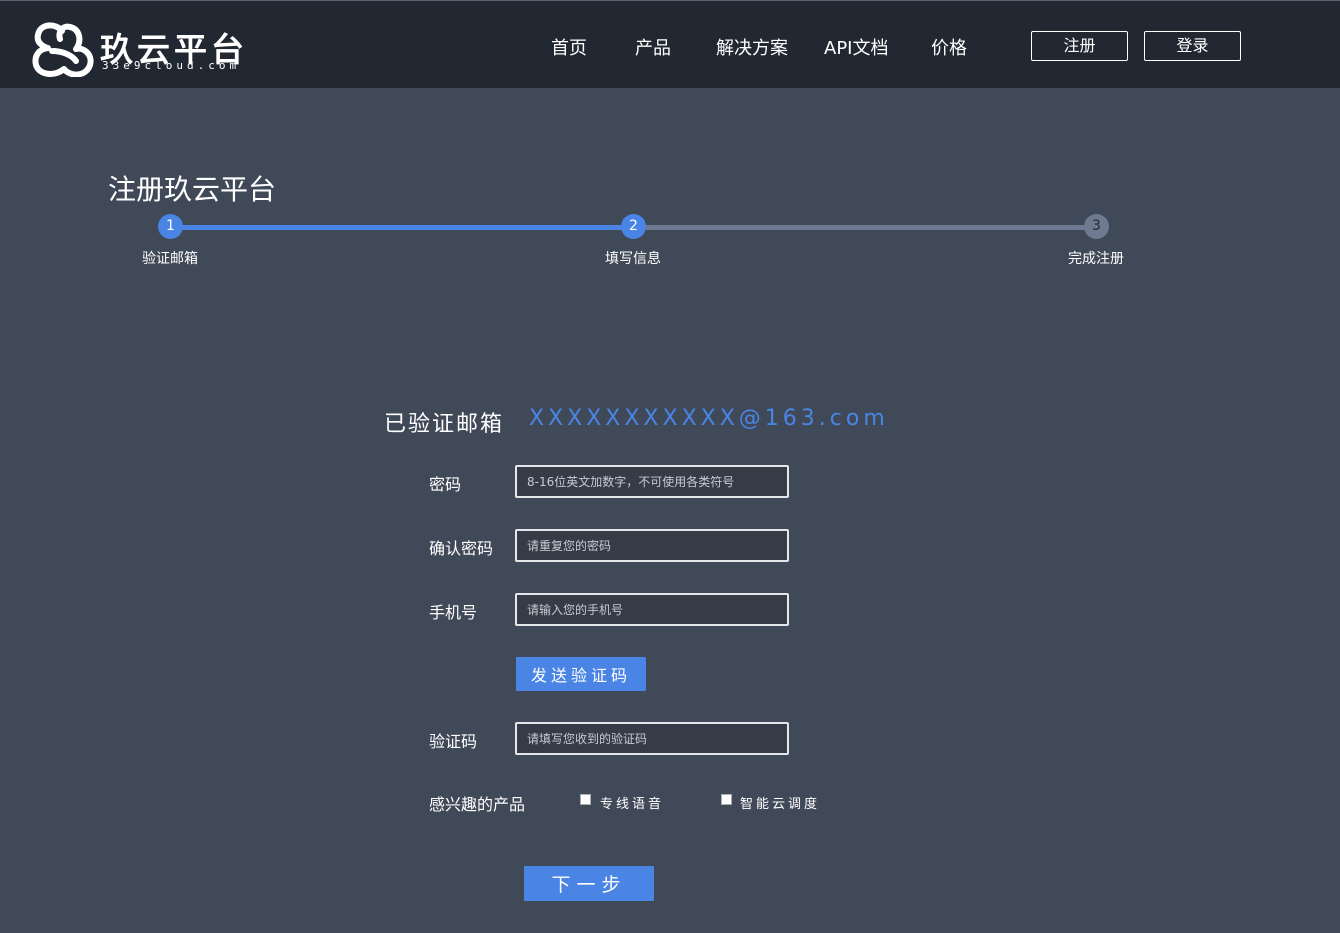 This screenshot has width=1340, height=933. Describe the element at coordinates (445, 484) in the screenshot. I see `password-label: 密码` at that location.